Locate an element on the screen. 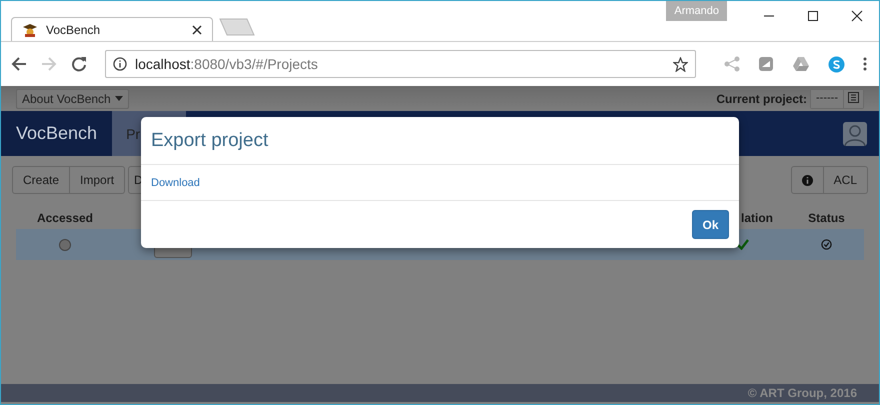 The width and height of the screenshot is (880, 405). column-header: lation is located at coordinates (757, 217).